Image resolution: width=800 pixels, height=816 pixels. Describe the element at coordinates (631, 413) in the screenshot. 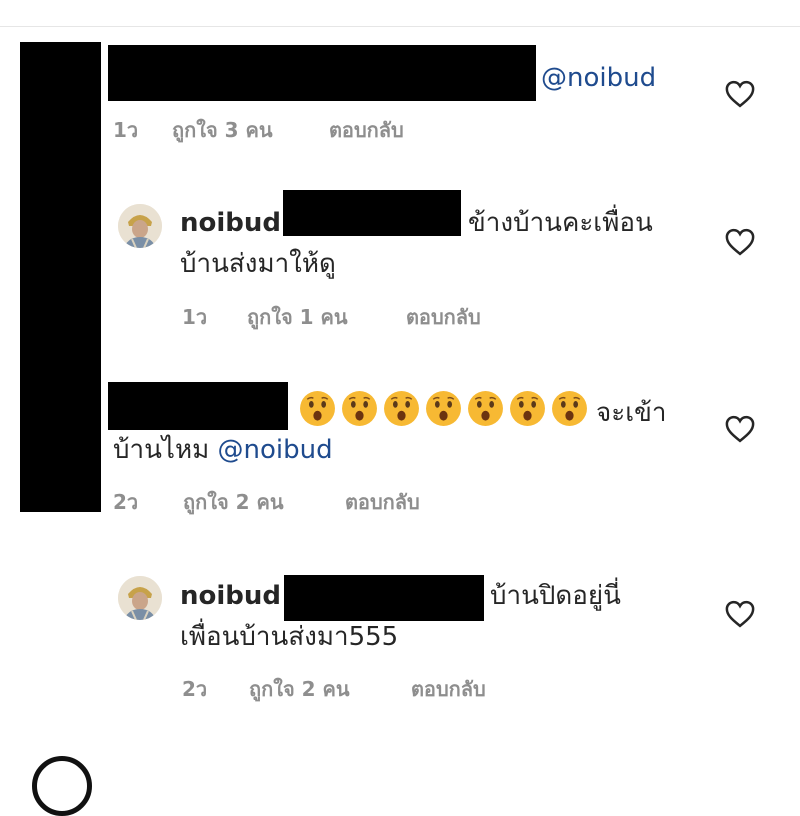

I see `comment-text: จะเข้า` at that location.